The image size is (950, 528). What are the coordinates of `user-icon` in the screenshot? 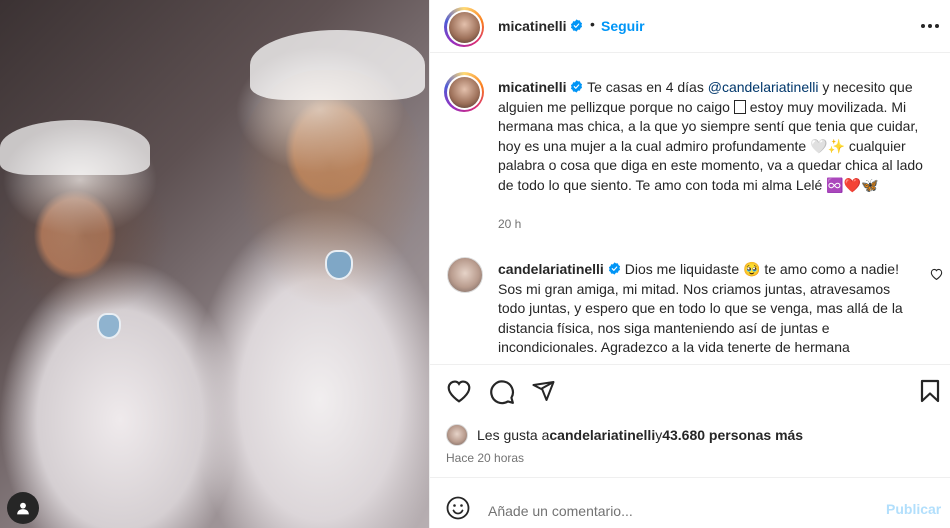 It's located at (23, 508).